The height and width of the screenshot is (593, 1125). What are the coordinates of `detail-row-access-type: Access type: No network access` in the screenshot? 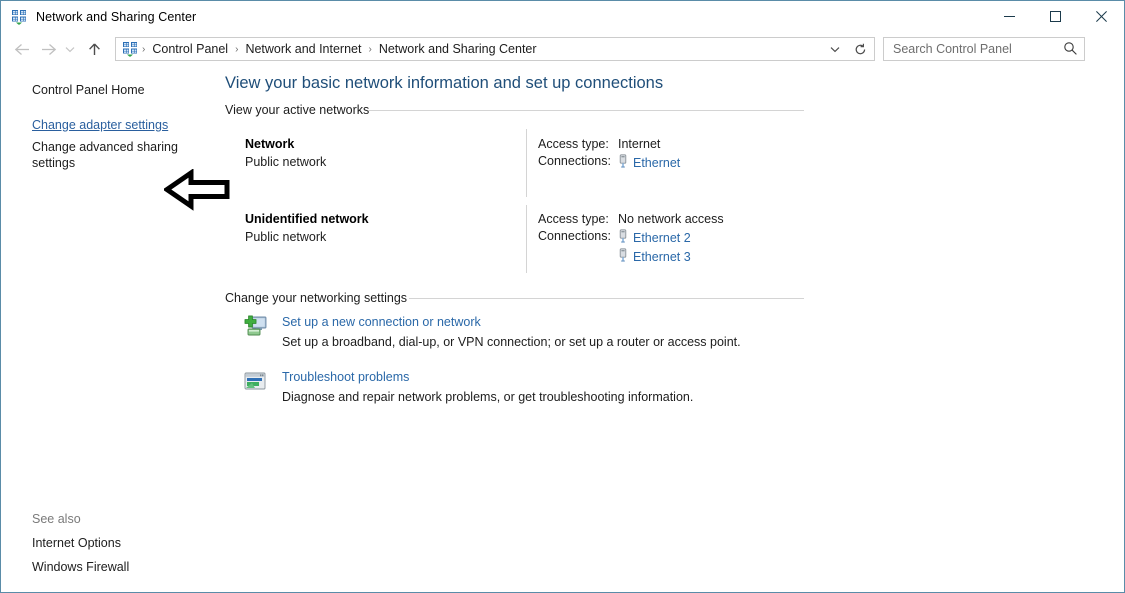 It's located at (631, 219).